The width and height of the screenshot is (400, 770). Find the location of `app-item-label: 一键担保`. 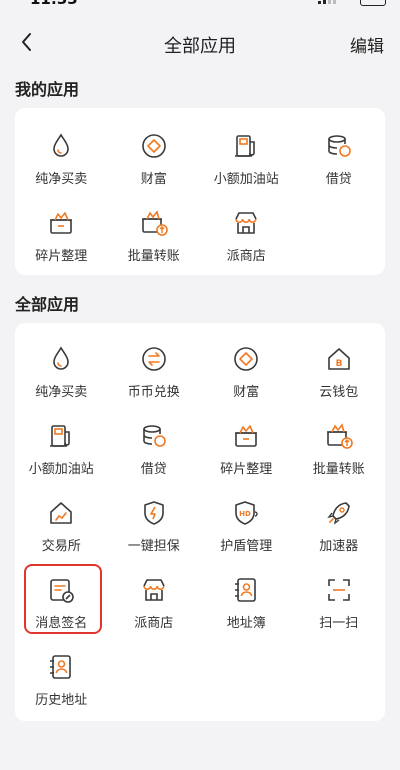

app-item-label: 一键担保 is located at coordinates (153, 546).